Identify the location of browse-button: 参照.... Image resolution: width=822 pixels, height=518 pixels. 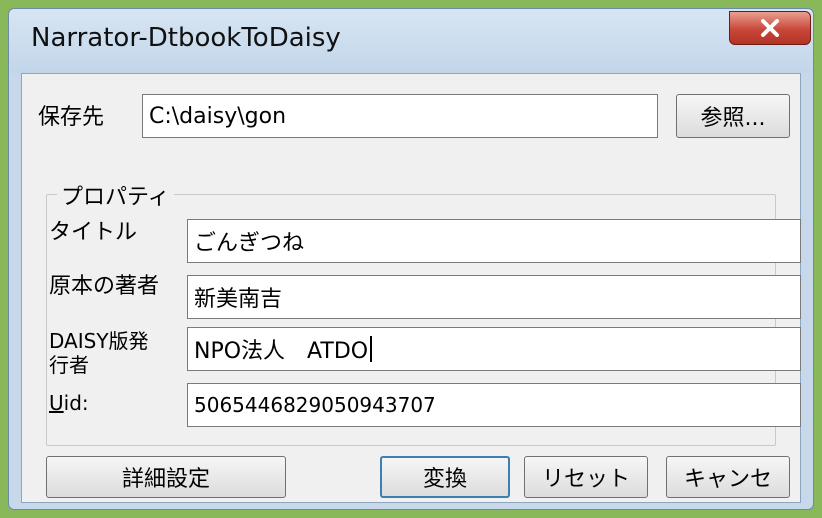
(733, 116).